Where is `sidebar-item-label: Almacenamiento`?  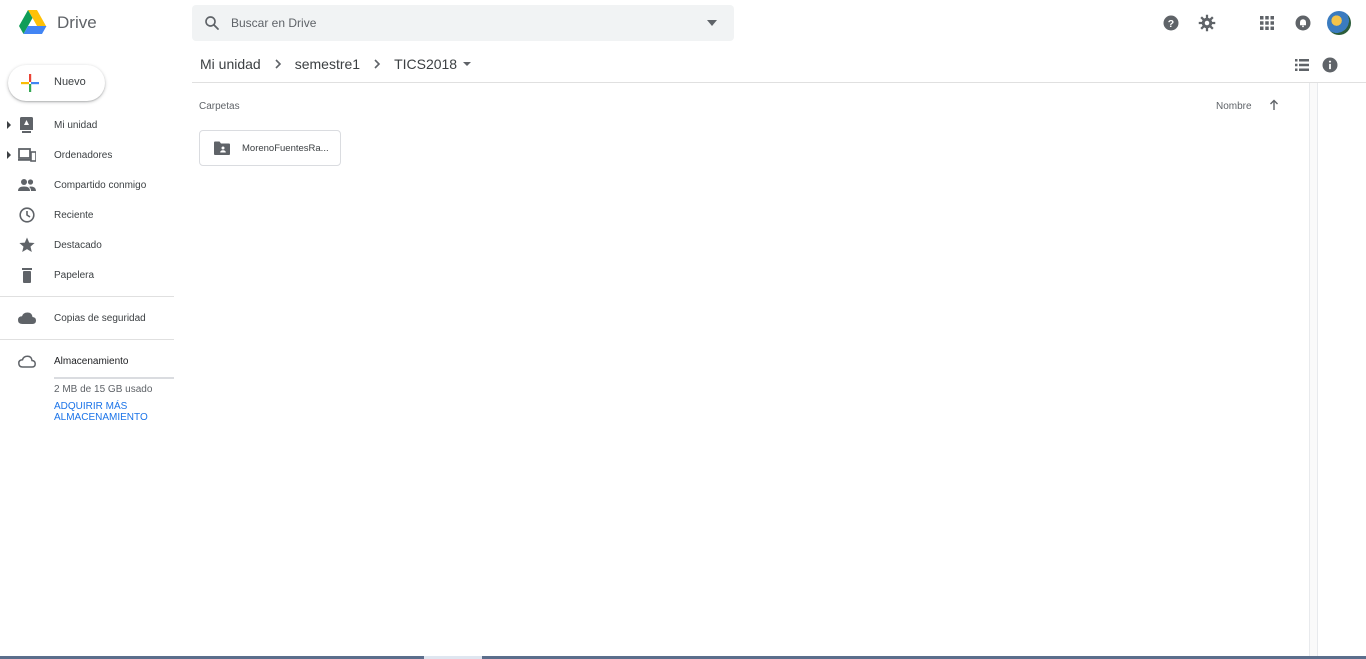
sidebar-item-label: Almacenamiento is located at coordinates (91, 361).